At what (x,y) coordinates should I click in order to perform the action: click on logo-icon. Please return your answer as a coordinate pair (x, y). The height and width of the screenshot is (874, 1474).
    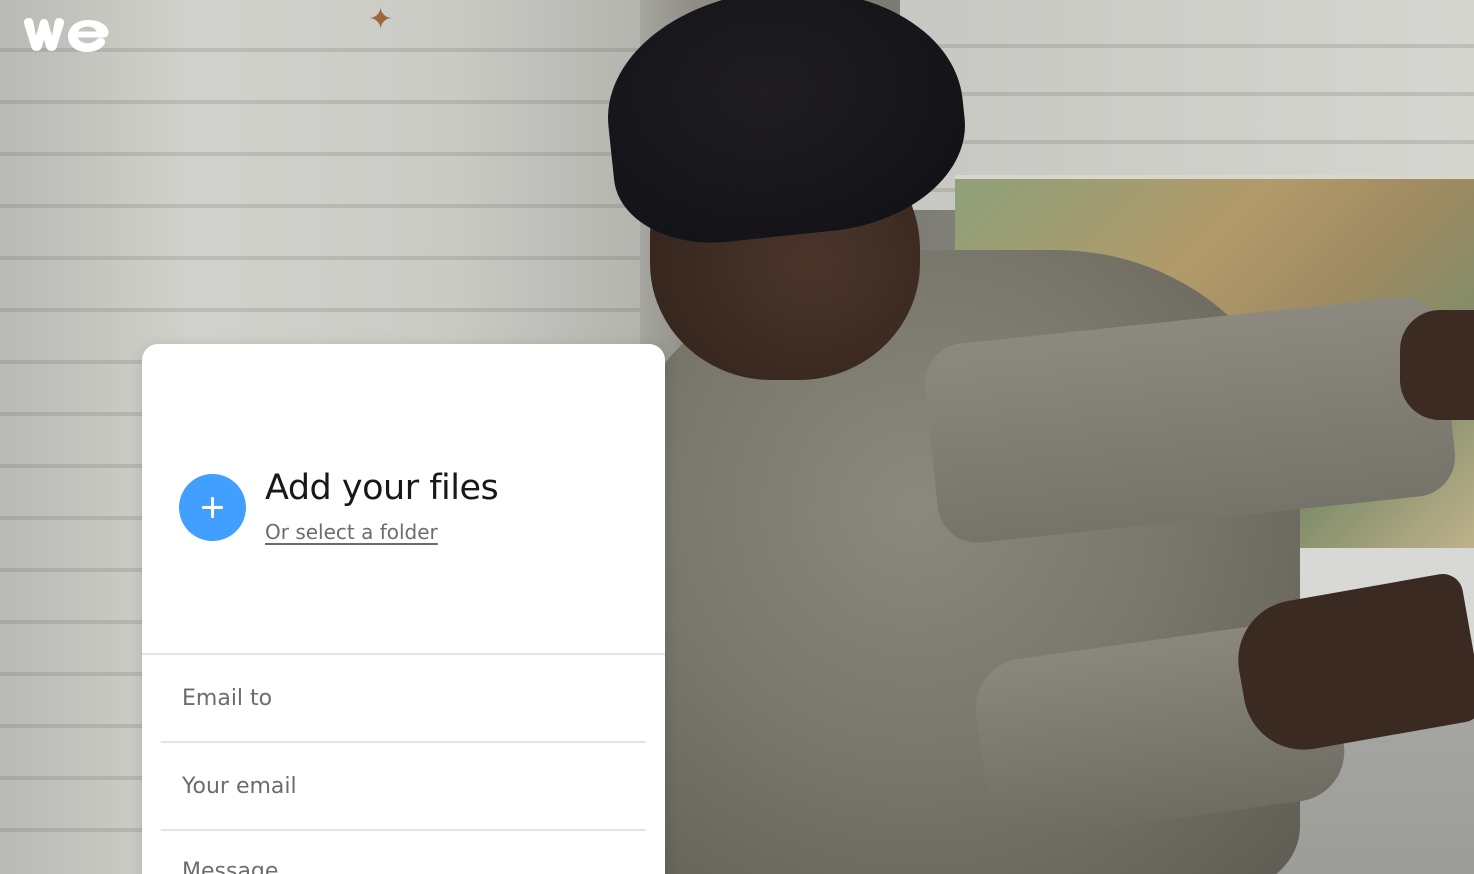
    Looking at the image, I should click on (66, 35).